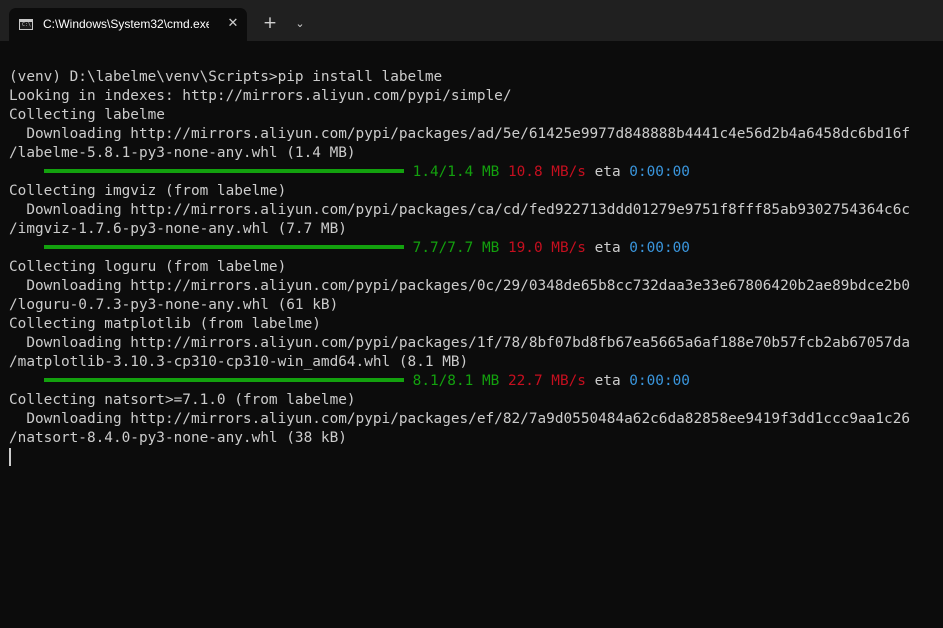 Image resolution: width=943 pixels, height=628 pixels. What do you see at coordinates (456, 248) in the screenshot?
I see `progress-size: 7.7/7.7 MB` at bounding box center [456, 248].